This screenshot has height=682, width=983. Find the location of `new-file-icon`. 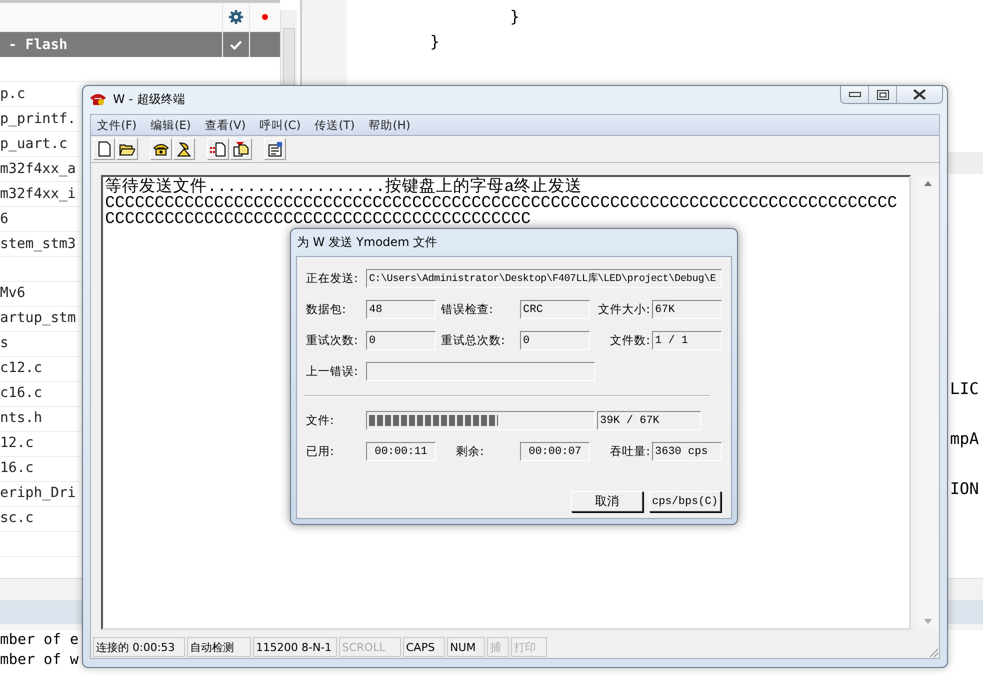

new-file-icon is located at coordinates (104, 149).